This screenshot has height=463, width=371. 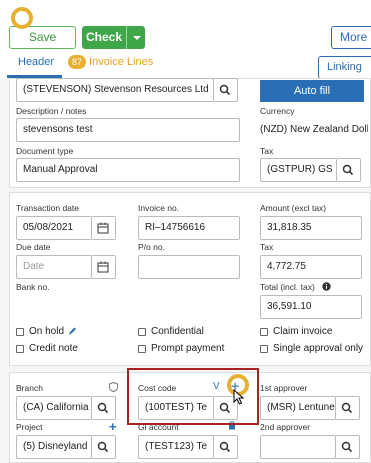 What do you see at coordinates (267, 151) in the screenshot?
I see `tax-code-label: Tax` at bounding box center [267, 151].